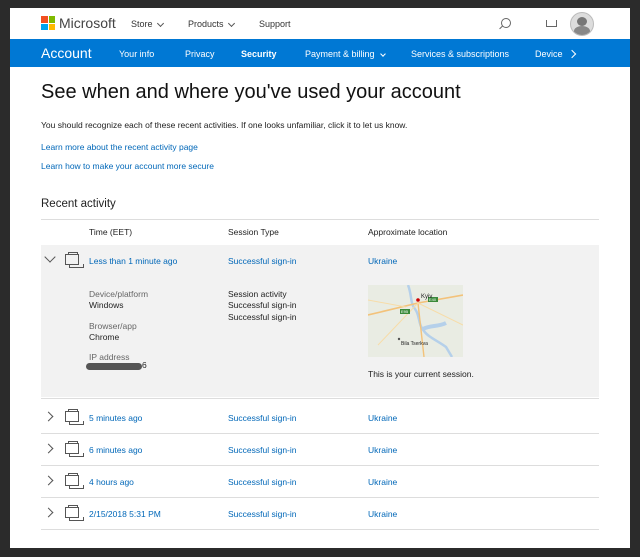  Describe the element at coordinates (506, 23) in the screenshot. I see `search-icon` at that location.